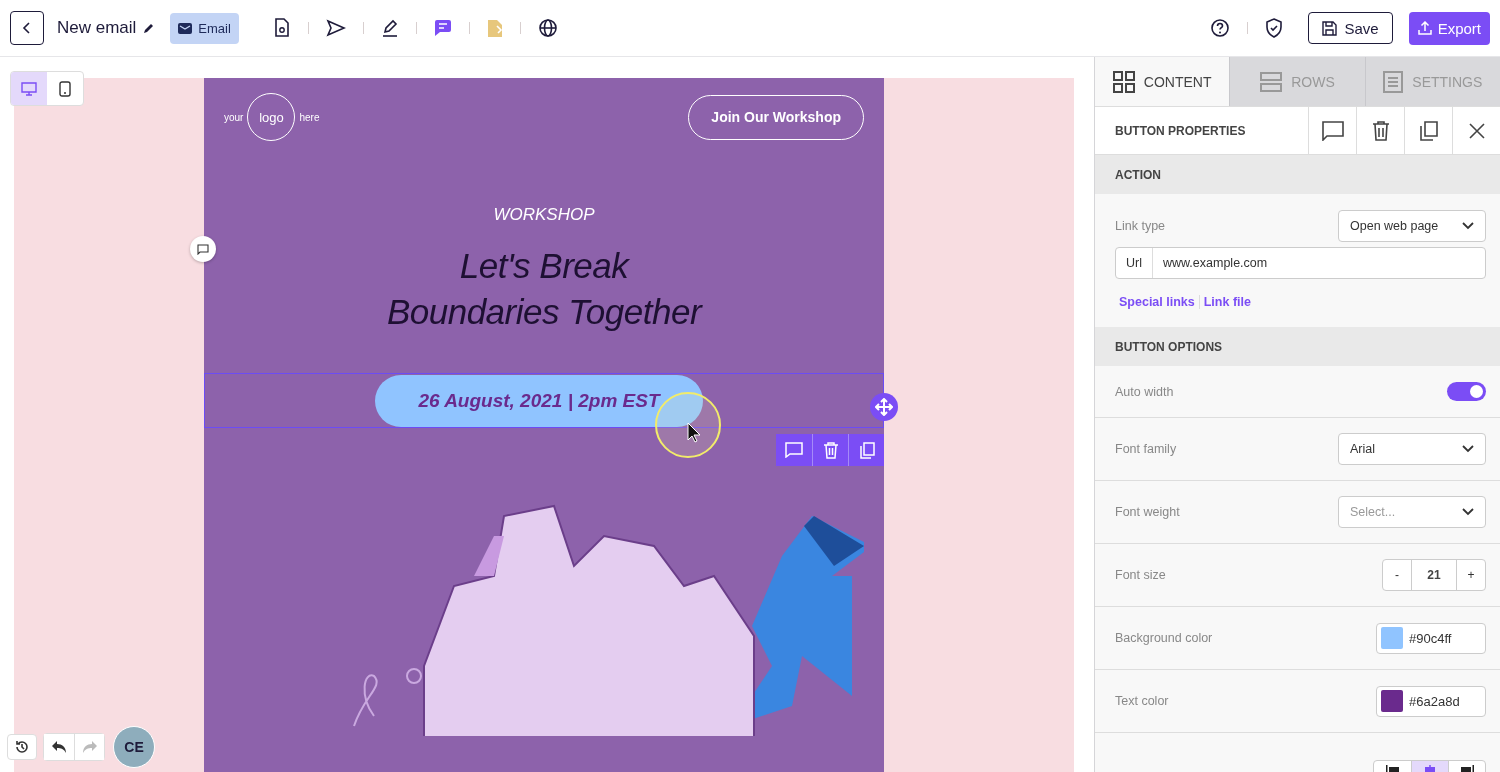  What do you see at coordinates (1140, 226) in the screenshot?
I see `field-label: Link type` at bounding box center [1140, 226].